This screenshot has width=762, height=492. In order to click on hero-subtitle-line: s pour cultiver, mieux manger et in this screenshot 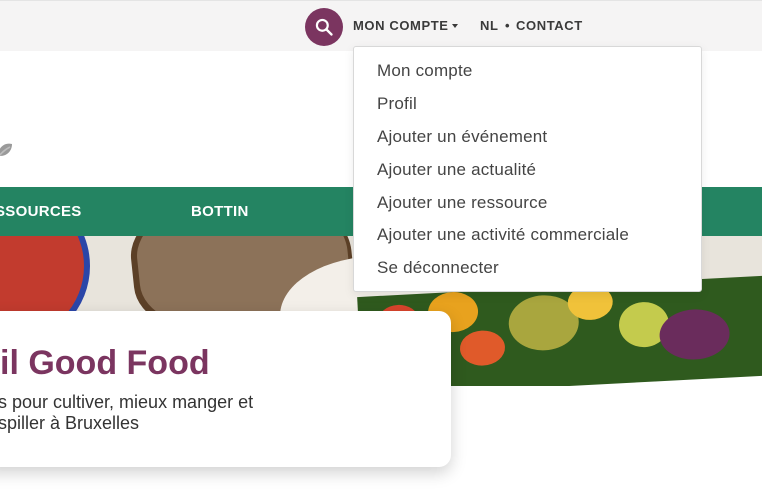, I will do `click(127, 402)`.